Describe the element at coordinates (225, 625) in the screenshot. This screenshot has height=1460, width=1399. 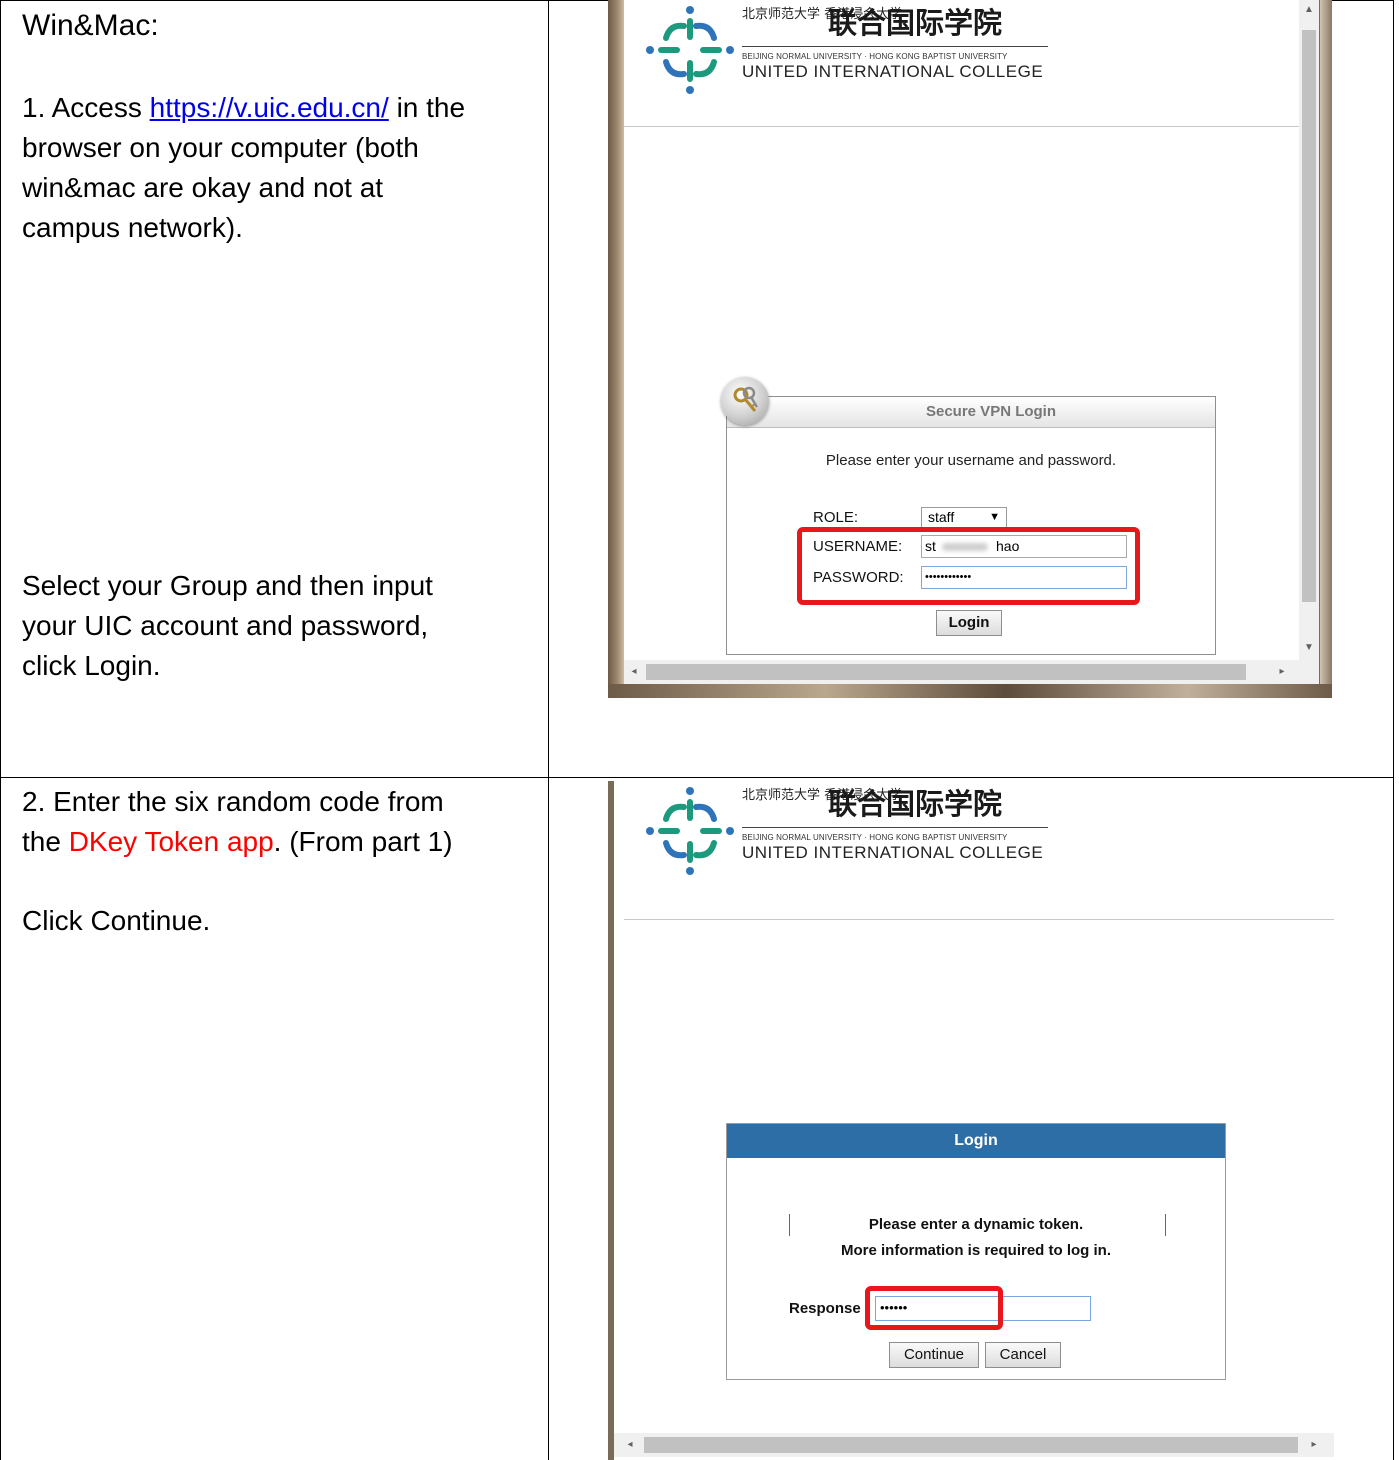
I see `step1-login-line2: your UIC account and password,` at that location.